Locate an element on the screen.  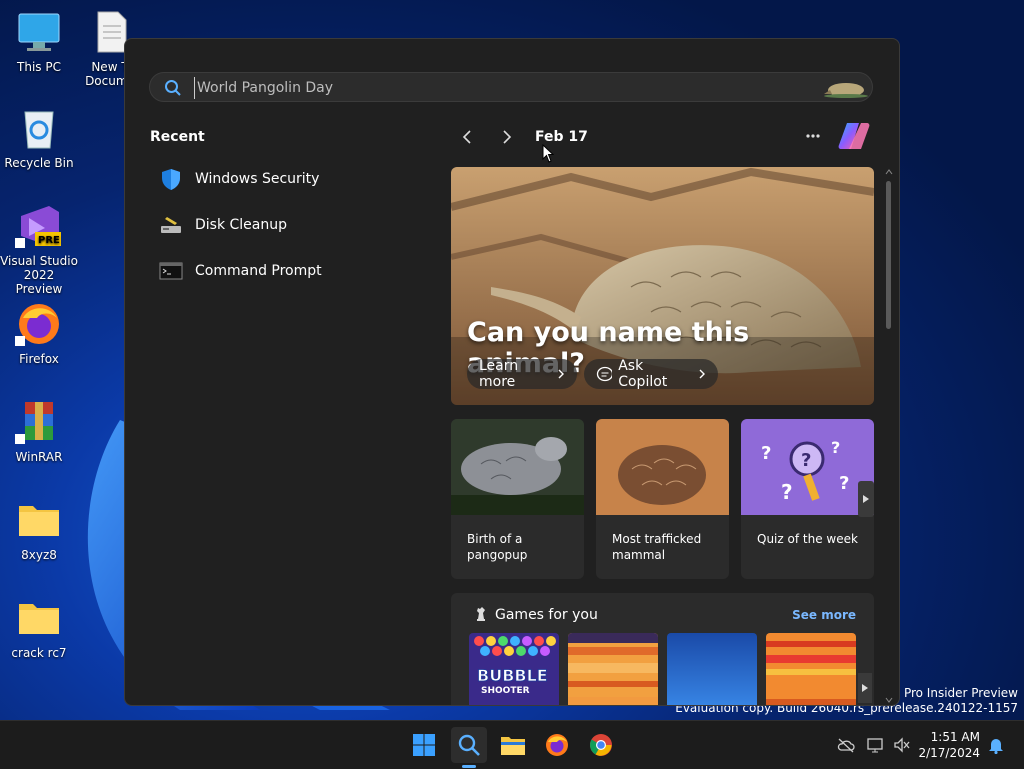
desktop-icon-winrar: WinRAR is located at coordinates (39, 431).